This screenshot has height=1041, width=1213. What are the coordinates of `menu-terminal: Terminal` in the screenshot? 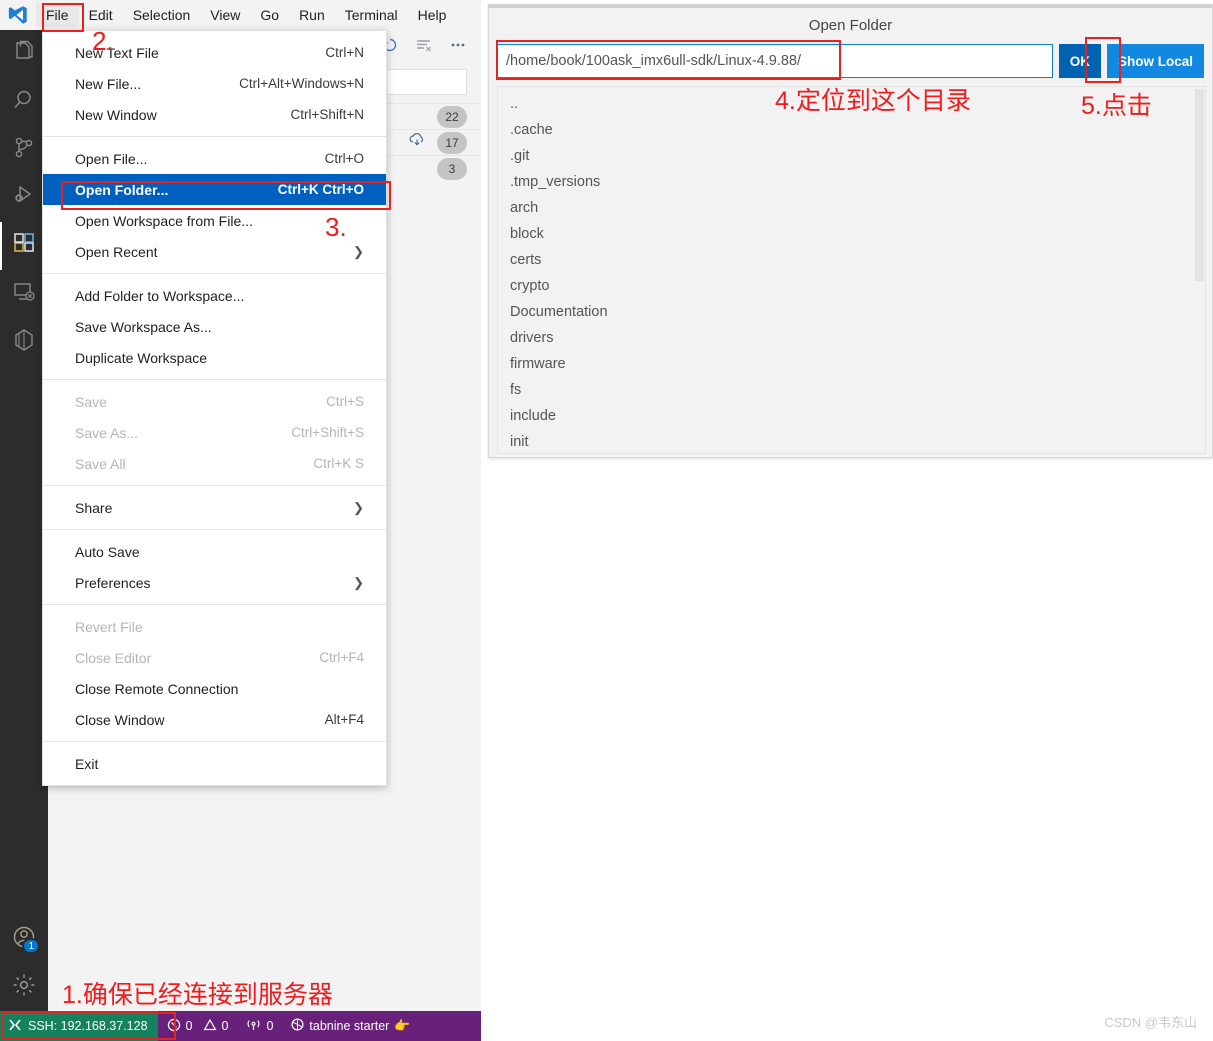 It's located at (371, 15).